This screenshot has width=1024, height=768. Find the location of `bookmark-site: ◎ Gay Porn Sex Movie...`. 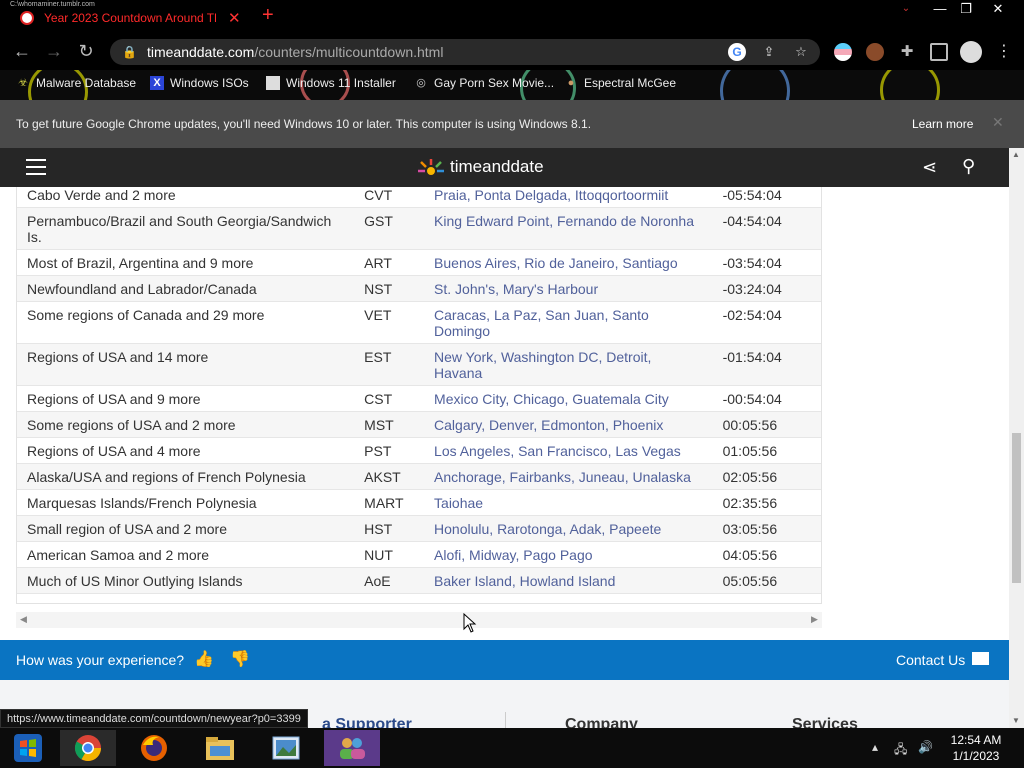

bookmark-site: ◎ Gay Porn Sex Movie... is located at coordinates (484, 83).